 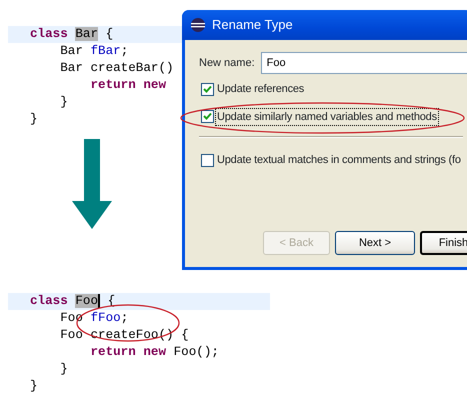 What do you see at coordinates (198, 25) in the screenshot?
I see `app-icon` at bounding box center [198, 25].